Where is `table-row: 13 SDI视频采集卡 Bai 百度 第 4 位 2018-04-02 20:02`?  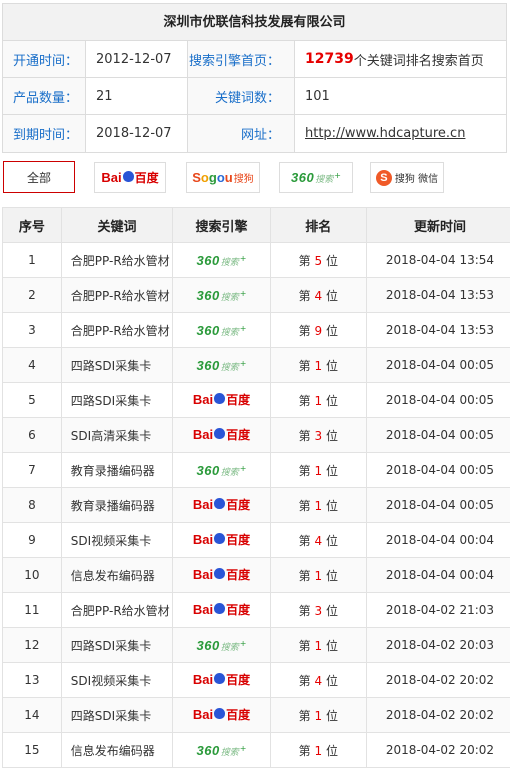
table-row: 13 SDI视频采集卡 Bai 百度 第 4 位 2018-04-02 20:02 is located at coordinates (256, 680).